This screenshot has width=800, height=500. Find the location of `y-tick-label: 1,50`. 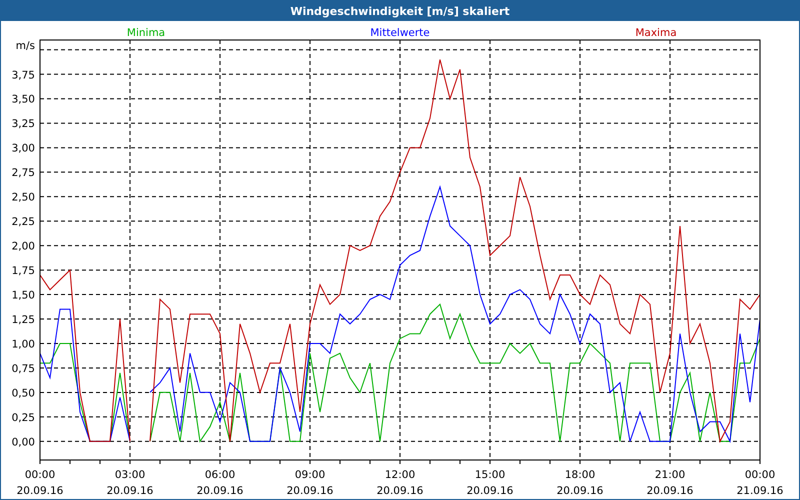

y-tick-label: 1,50 is located at coordinates (23, 296).